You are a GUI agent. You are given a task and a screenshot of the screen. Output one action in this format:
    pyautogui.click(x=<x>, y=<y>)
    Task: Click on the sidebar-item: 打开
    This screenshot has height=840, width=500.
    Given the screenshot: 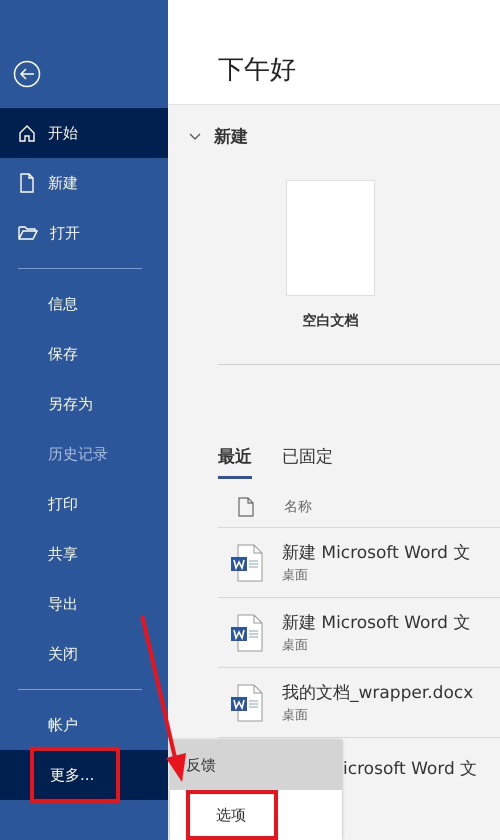 What is the action you would take?
    pyautogui.click(x=84, y=233)
    